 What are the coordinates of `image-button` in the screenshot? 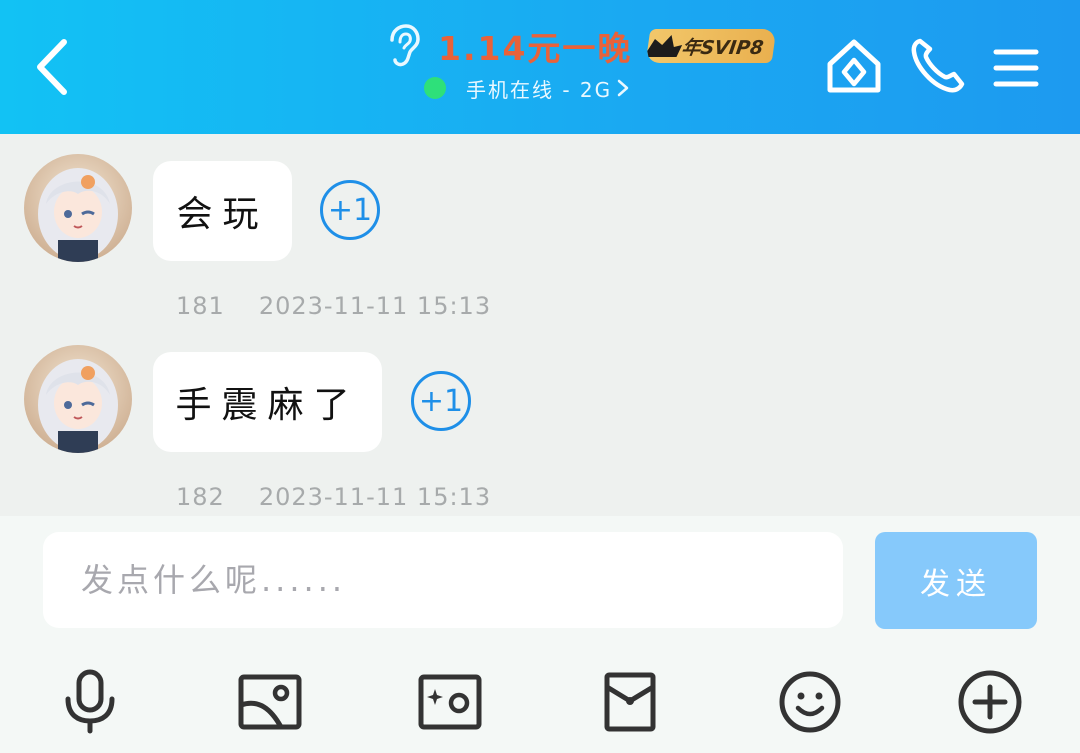 It's located at (270, 702).